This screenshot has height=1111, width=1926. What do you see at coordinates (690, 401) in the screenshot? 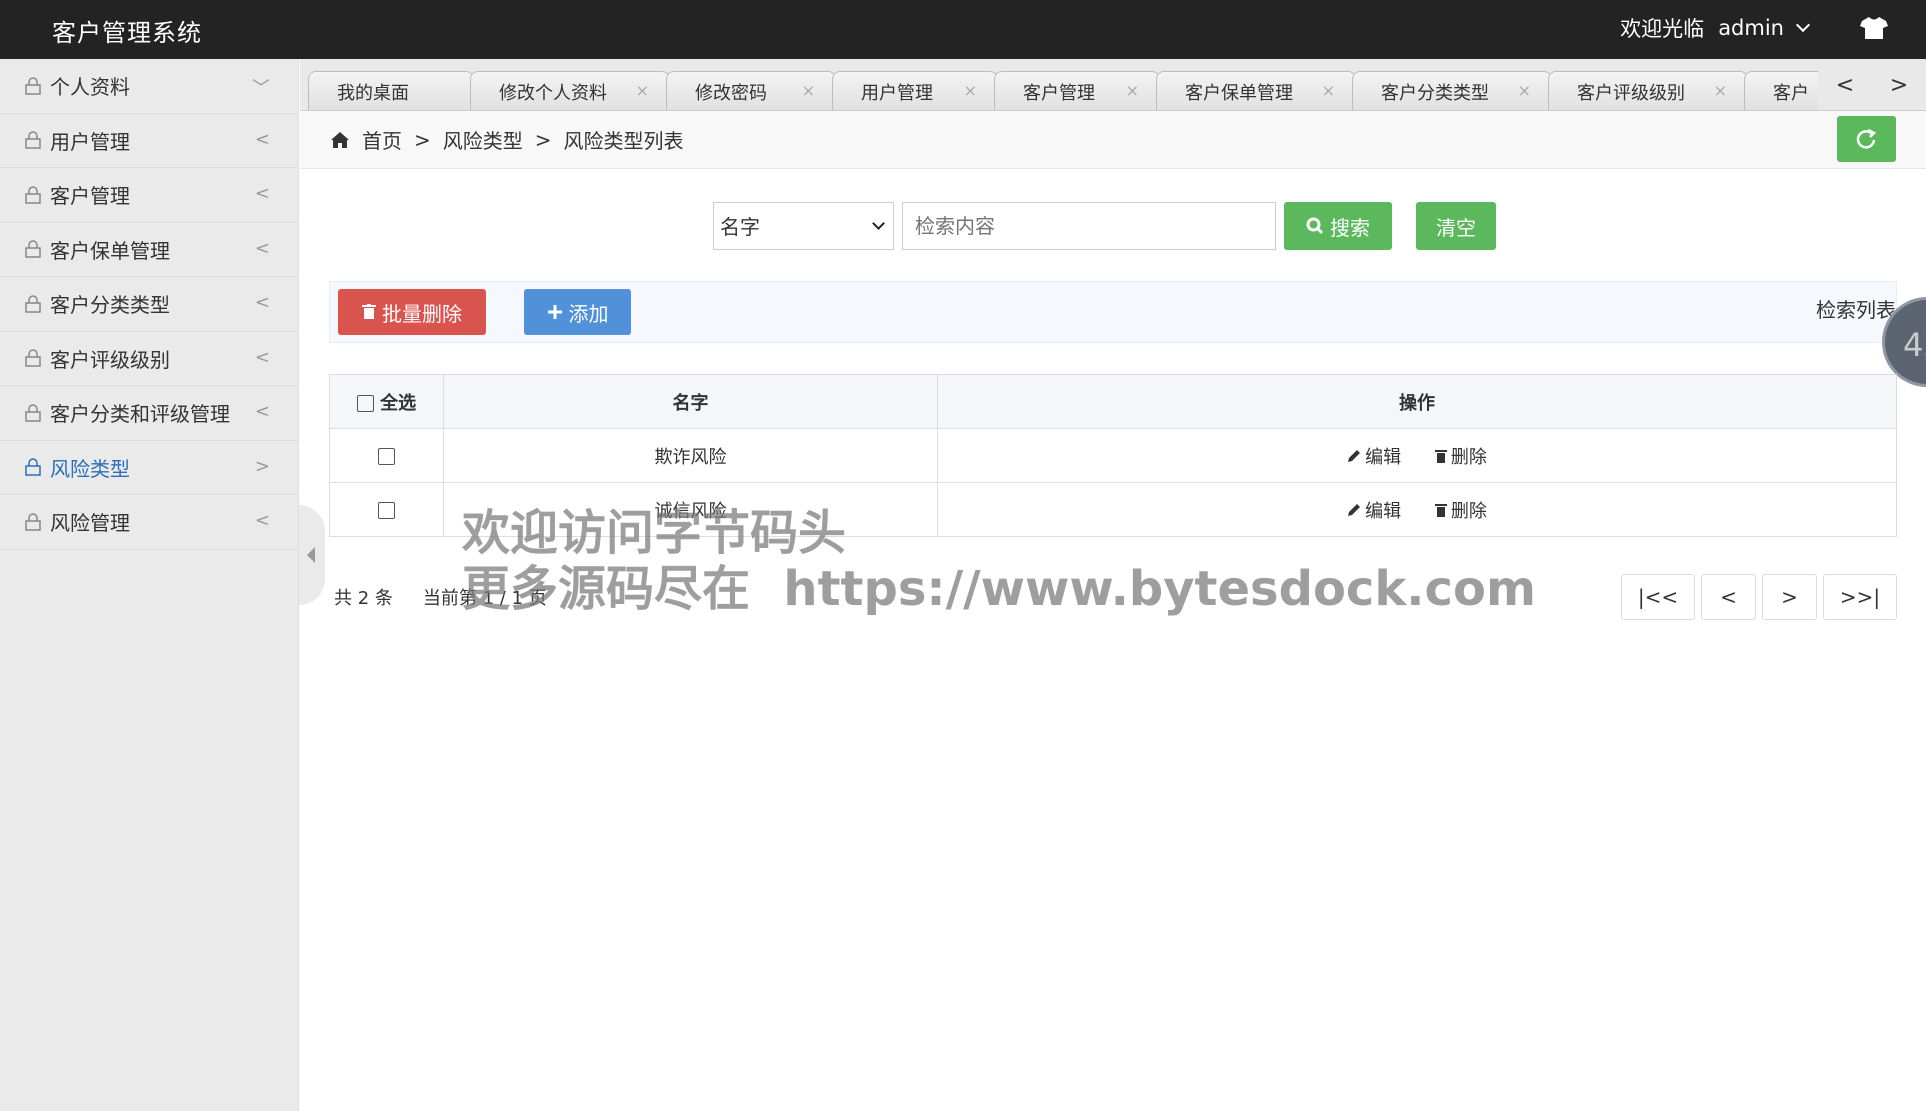
I see `name-header: 名字` at bounding box center [690, 401].